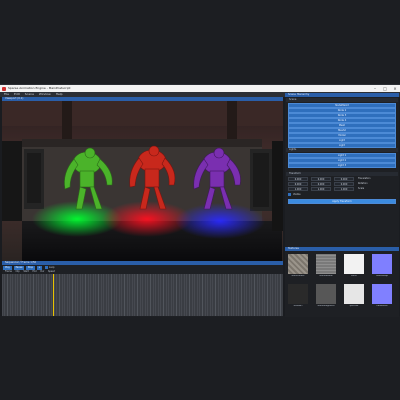 This screenshot has height=400, width=400. Describe the element at coordinates (321, 189) in the screenshot. I see `scale-y-field: 1.000` at that location.